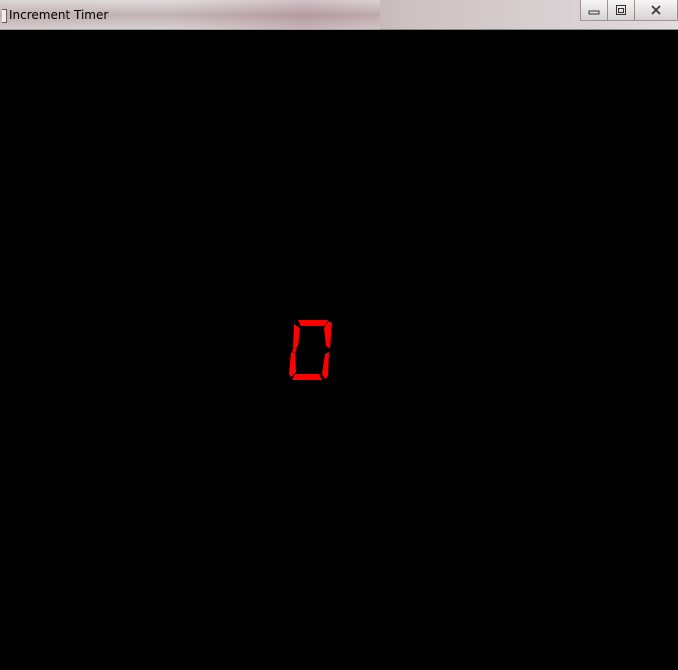 The height and width of the screenshot is (670, 678). I want to click on maximize-button, so click(621, 10).